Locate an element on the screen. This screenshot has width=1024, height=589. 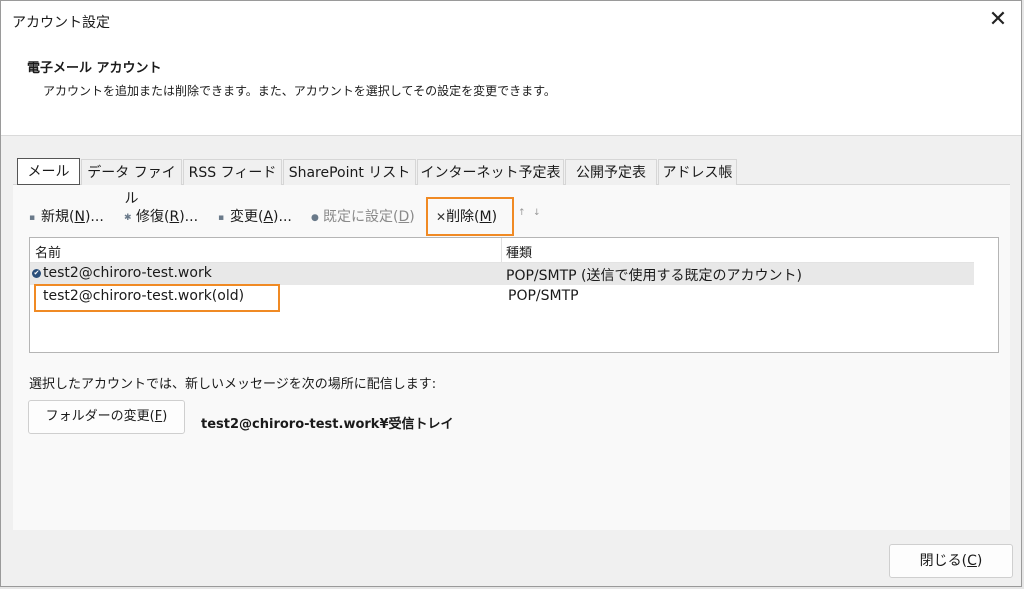
default-icon: ● is located at coordinates (315, 218).